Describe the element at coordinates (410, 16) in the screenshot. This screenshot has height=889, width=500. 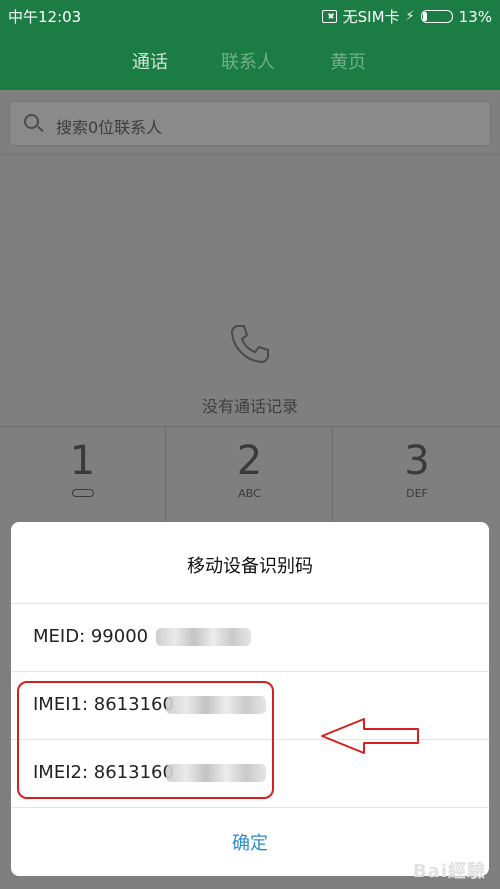
I see `charging-icon: ⚡` at that location.